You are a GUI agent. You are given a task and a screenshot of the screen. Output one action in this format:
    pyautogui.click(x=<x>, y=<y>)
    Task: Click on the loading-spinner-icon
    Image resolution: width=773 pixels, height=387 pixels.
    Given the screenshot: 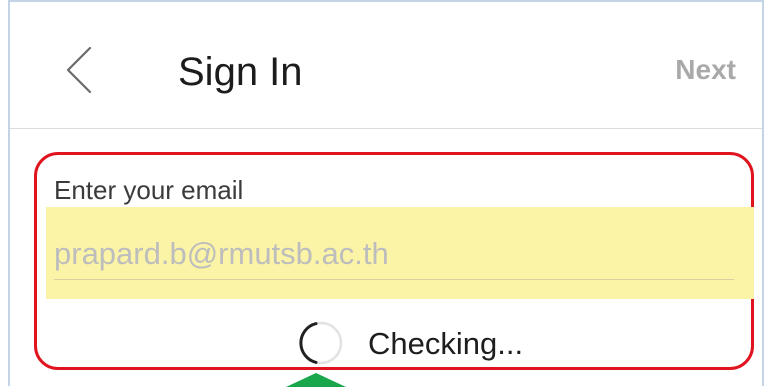 What is the action you would take?
    pyautogui.click(x=321, y=343)
    